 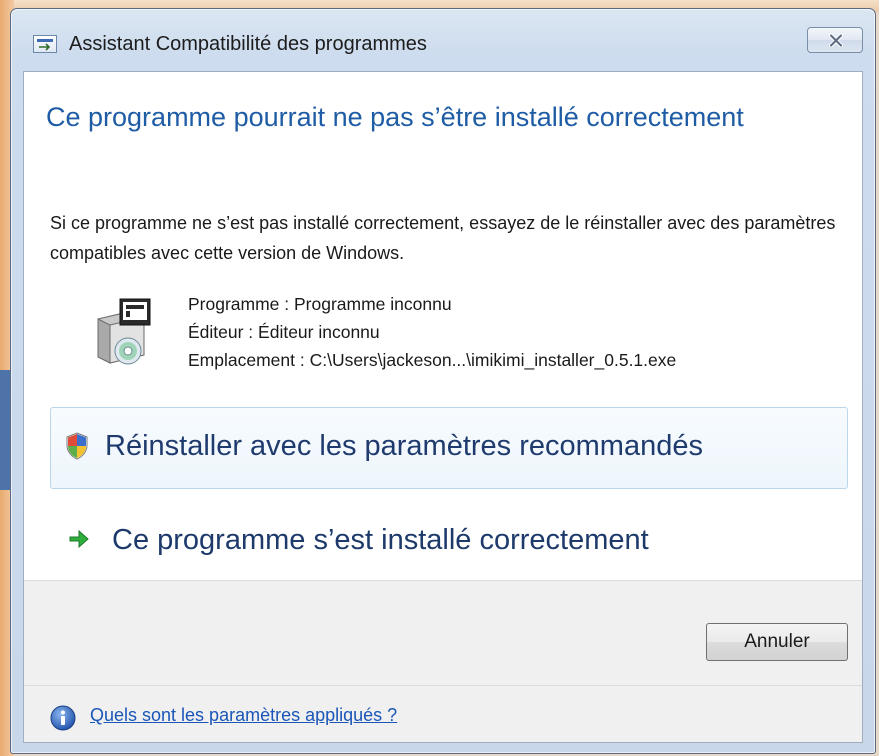 I want to click on title-bar: Assistant Compatibilité des programmes, so click(x=443, y=40).